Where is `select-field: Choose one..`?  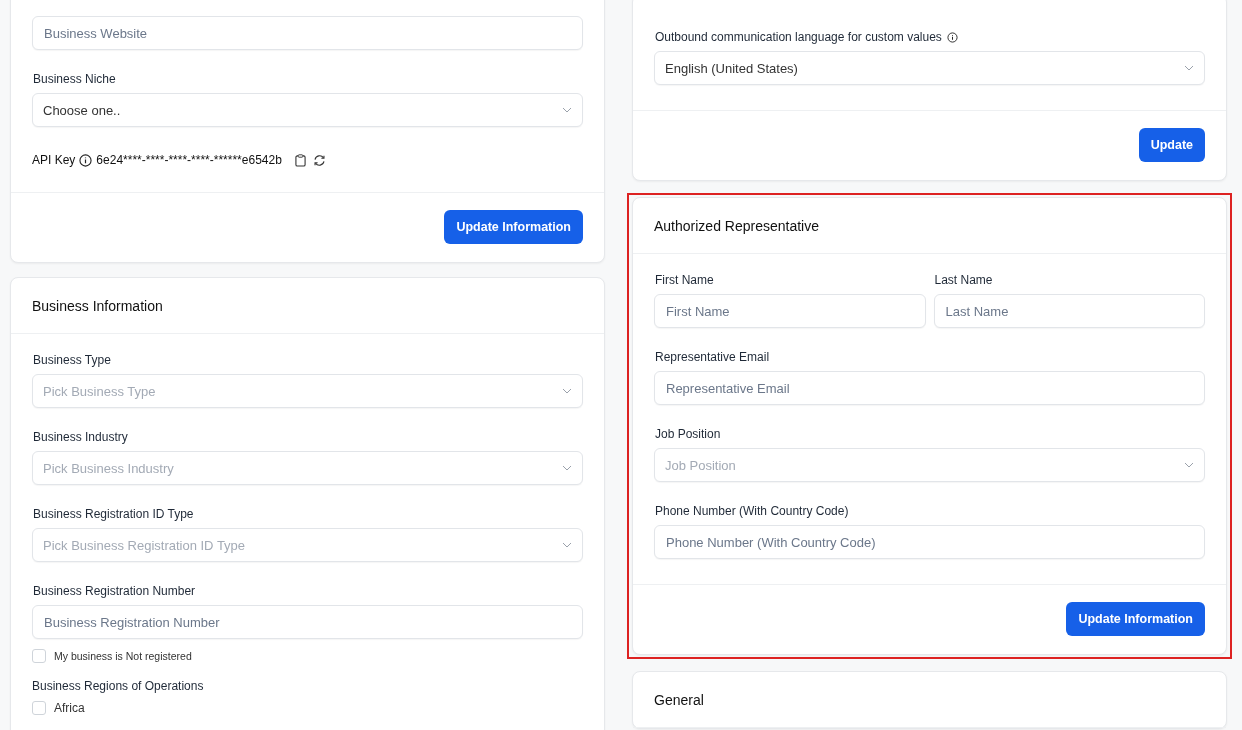 select-field: Choose one.. is located at coordinates (307, 110).